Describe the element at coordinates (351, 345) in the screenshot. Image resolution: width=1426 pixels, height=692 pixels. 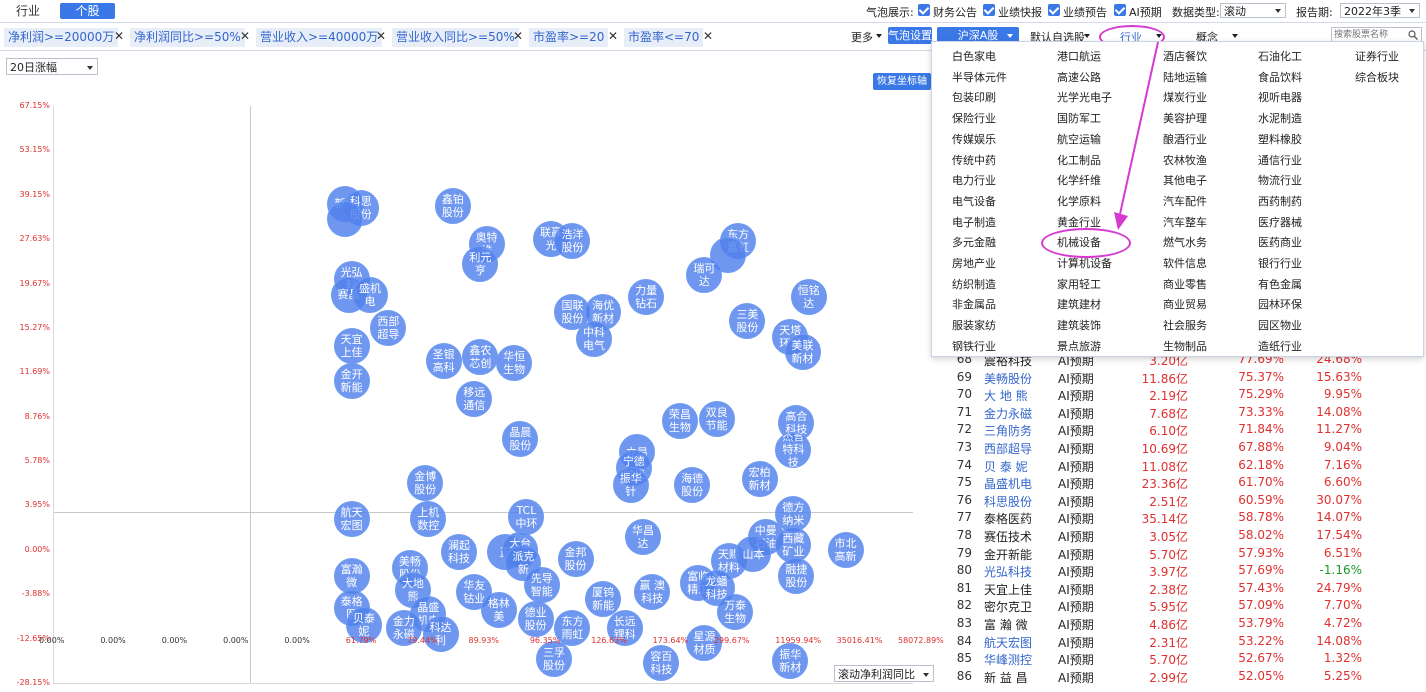
I see `stock-bubble: 天宜上佳` at that location.